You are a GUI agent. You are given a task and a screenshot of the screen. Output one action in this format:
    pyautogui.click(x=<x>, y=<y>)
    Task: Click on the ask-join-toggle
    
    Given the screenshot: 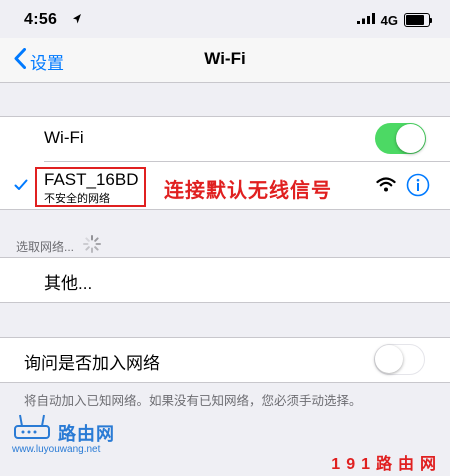 What is the action you would take?
    pyautogui.click(x=399, y=359)
    